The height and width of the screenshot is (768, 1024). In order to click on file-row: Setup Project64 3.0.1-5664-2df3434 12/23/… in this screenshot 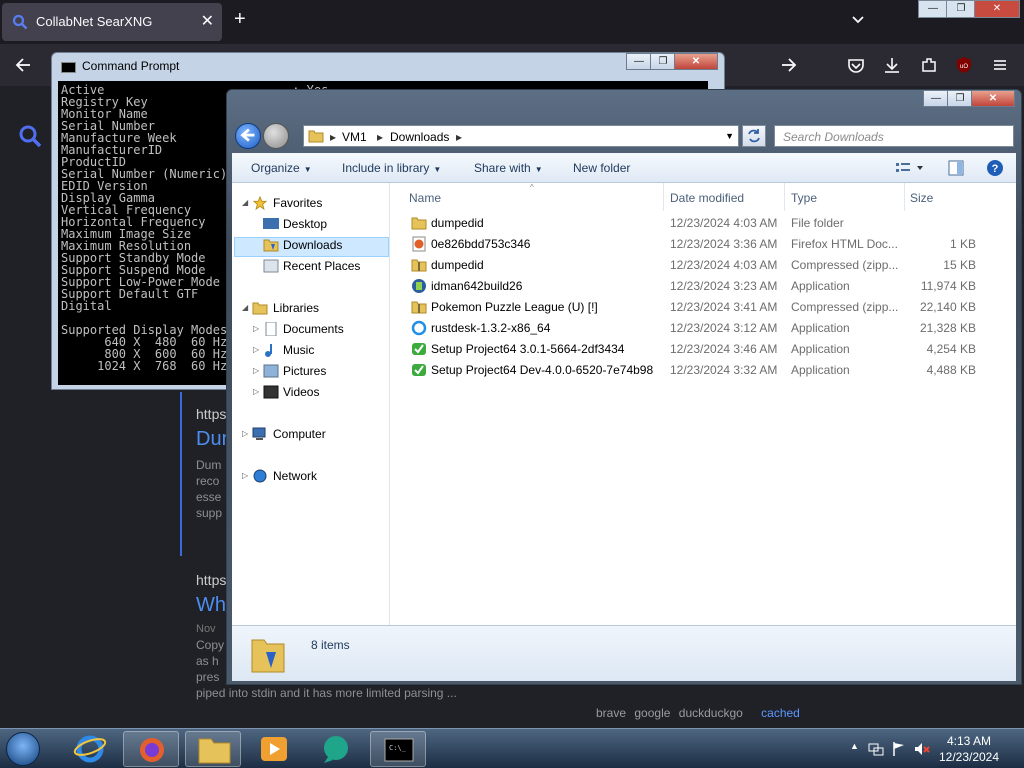, I will do `click(703, 348)`.